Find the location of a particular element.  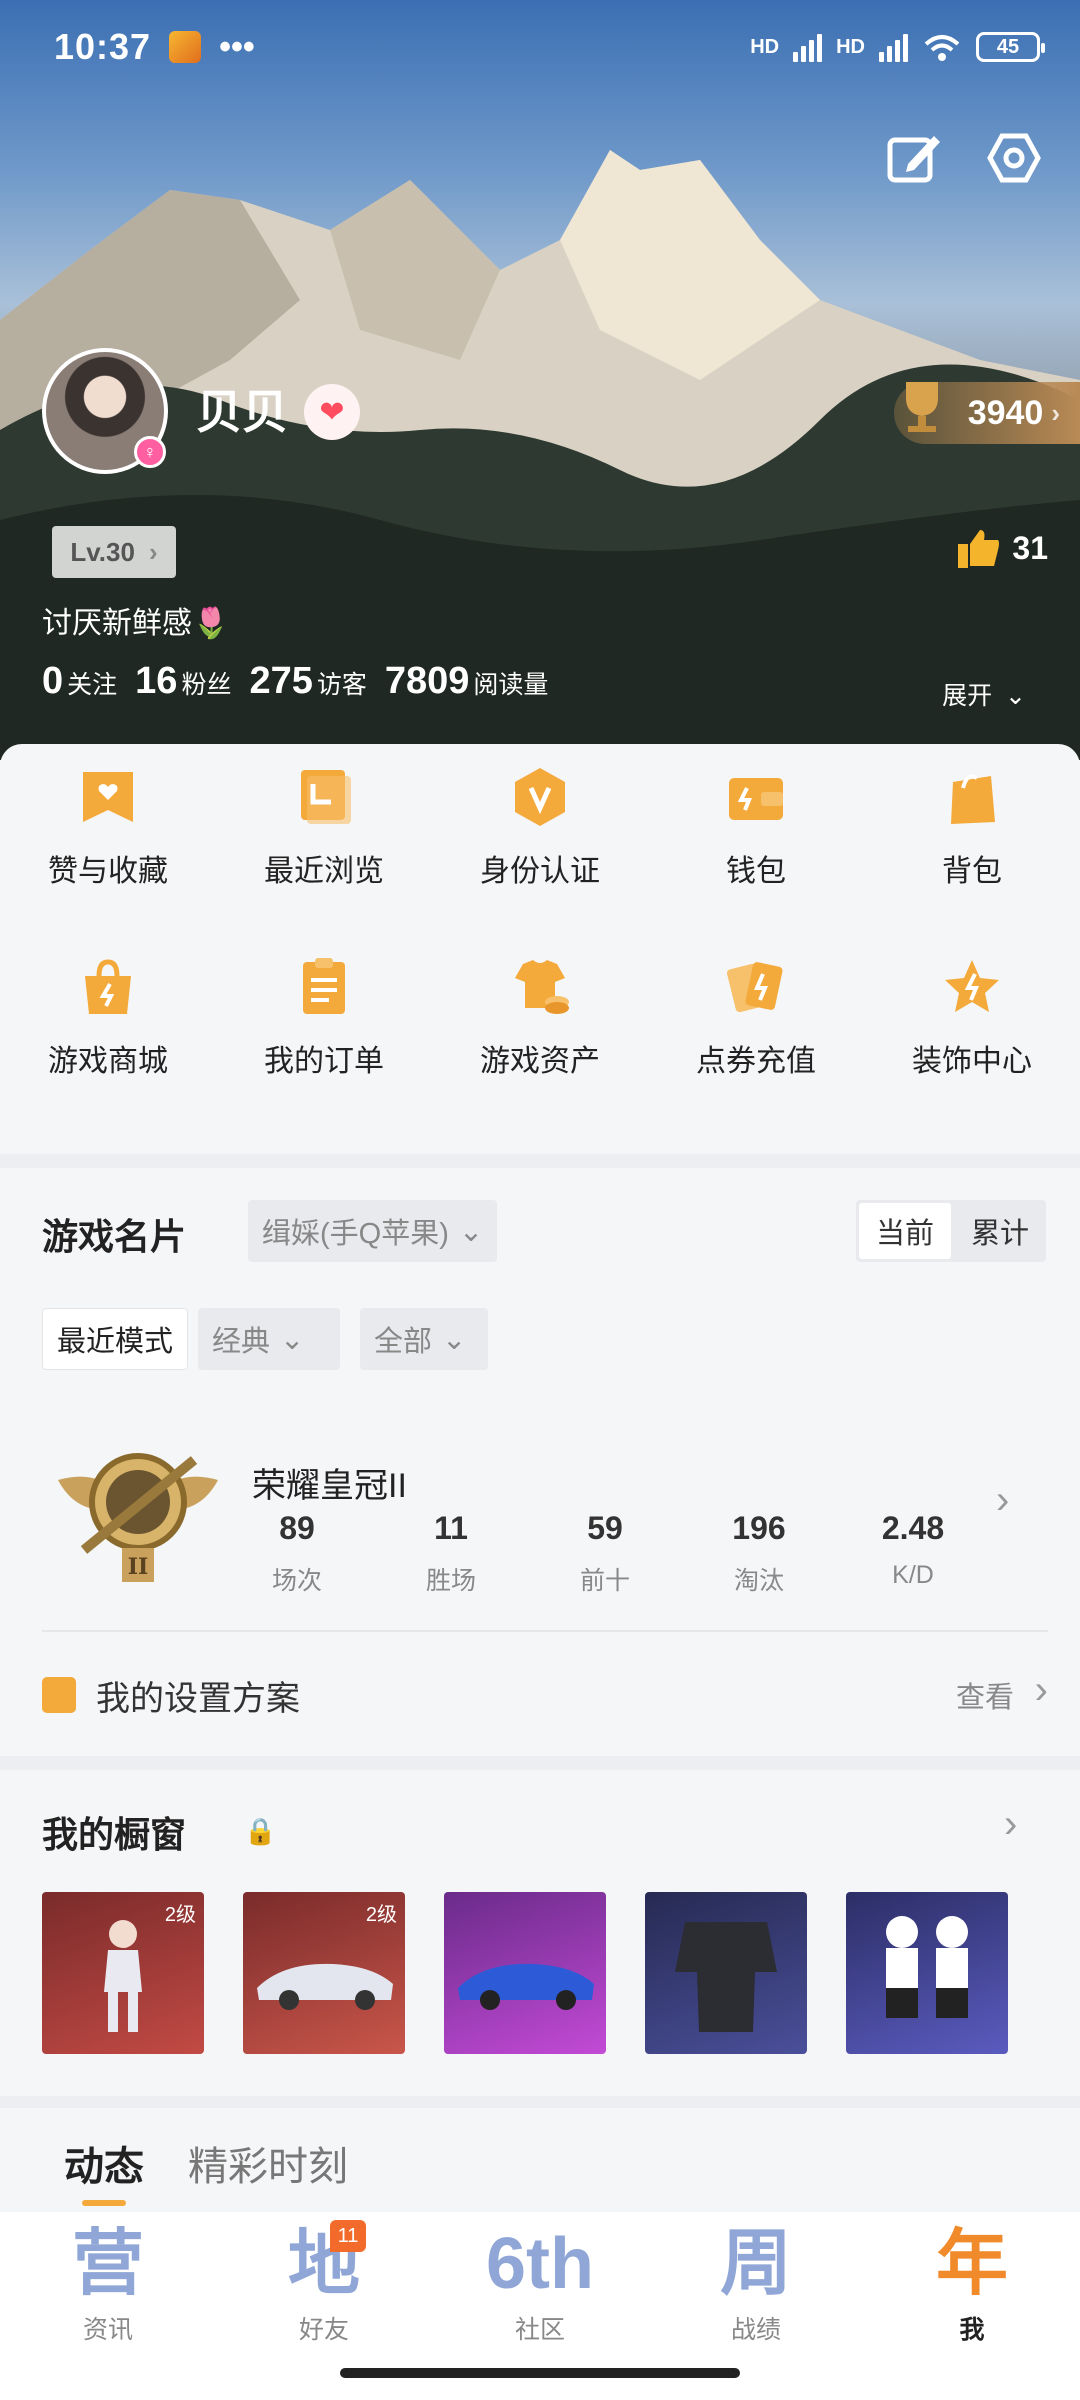

stat-following: 0 关注 is located at coordinates (79, 681).